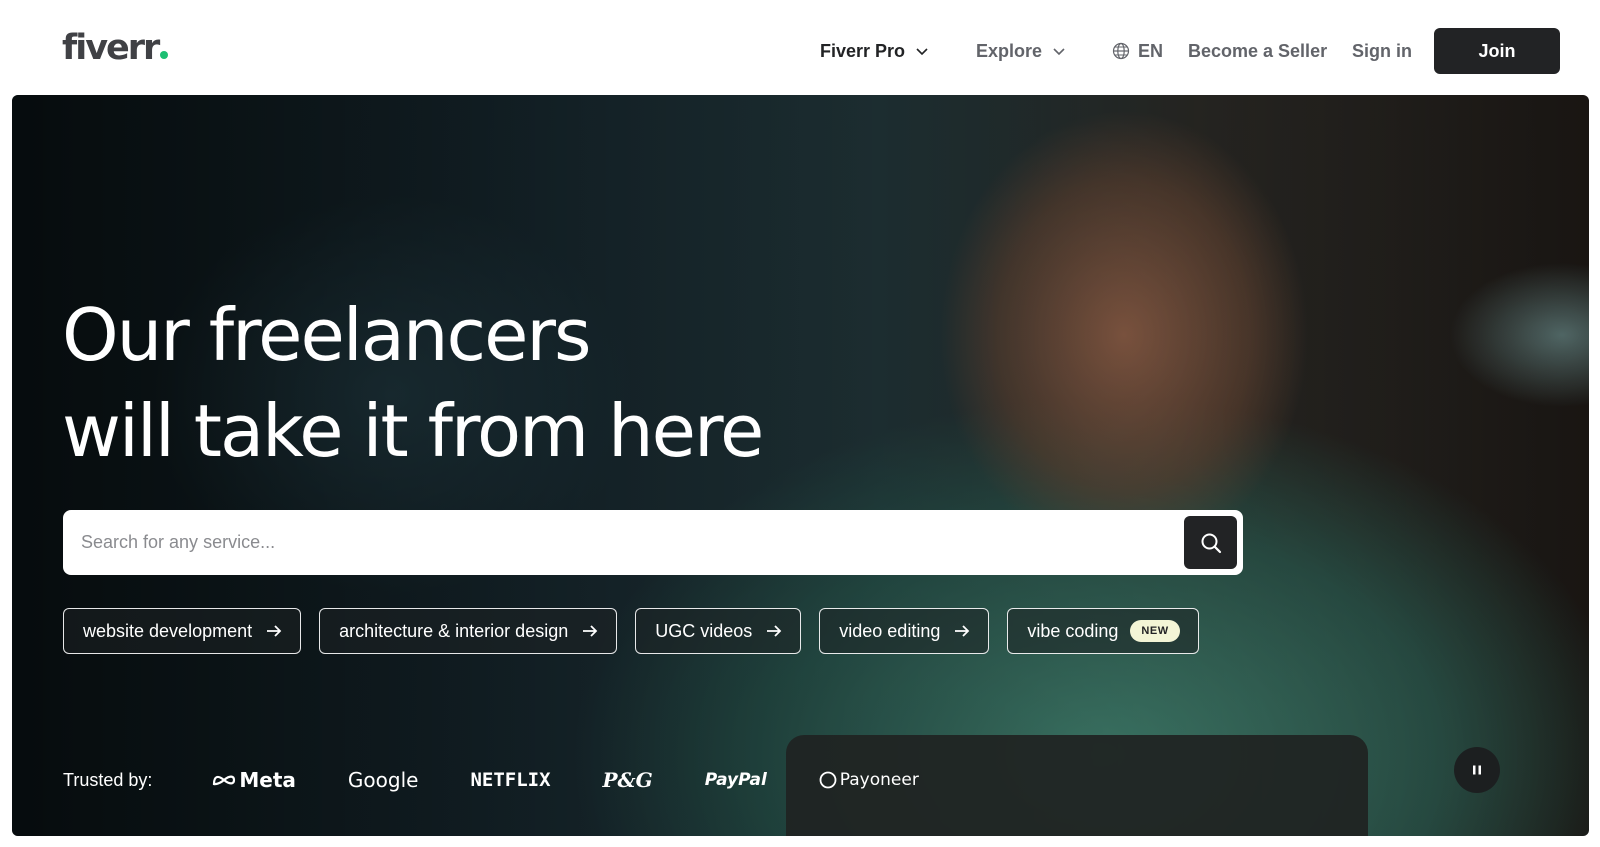 The height and width of the screenshot is (847, 1600). I want to click on chip-website-development: website development, so click(182, 631).